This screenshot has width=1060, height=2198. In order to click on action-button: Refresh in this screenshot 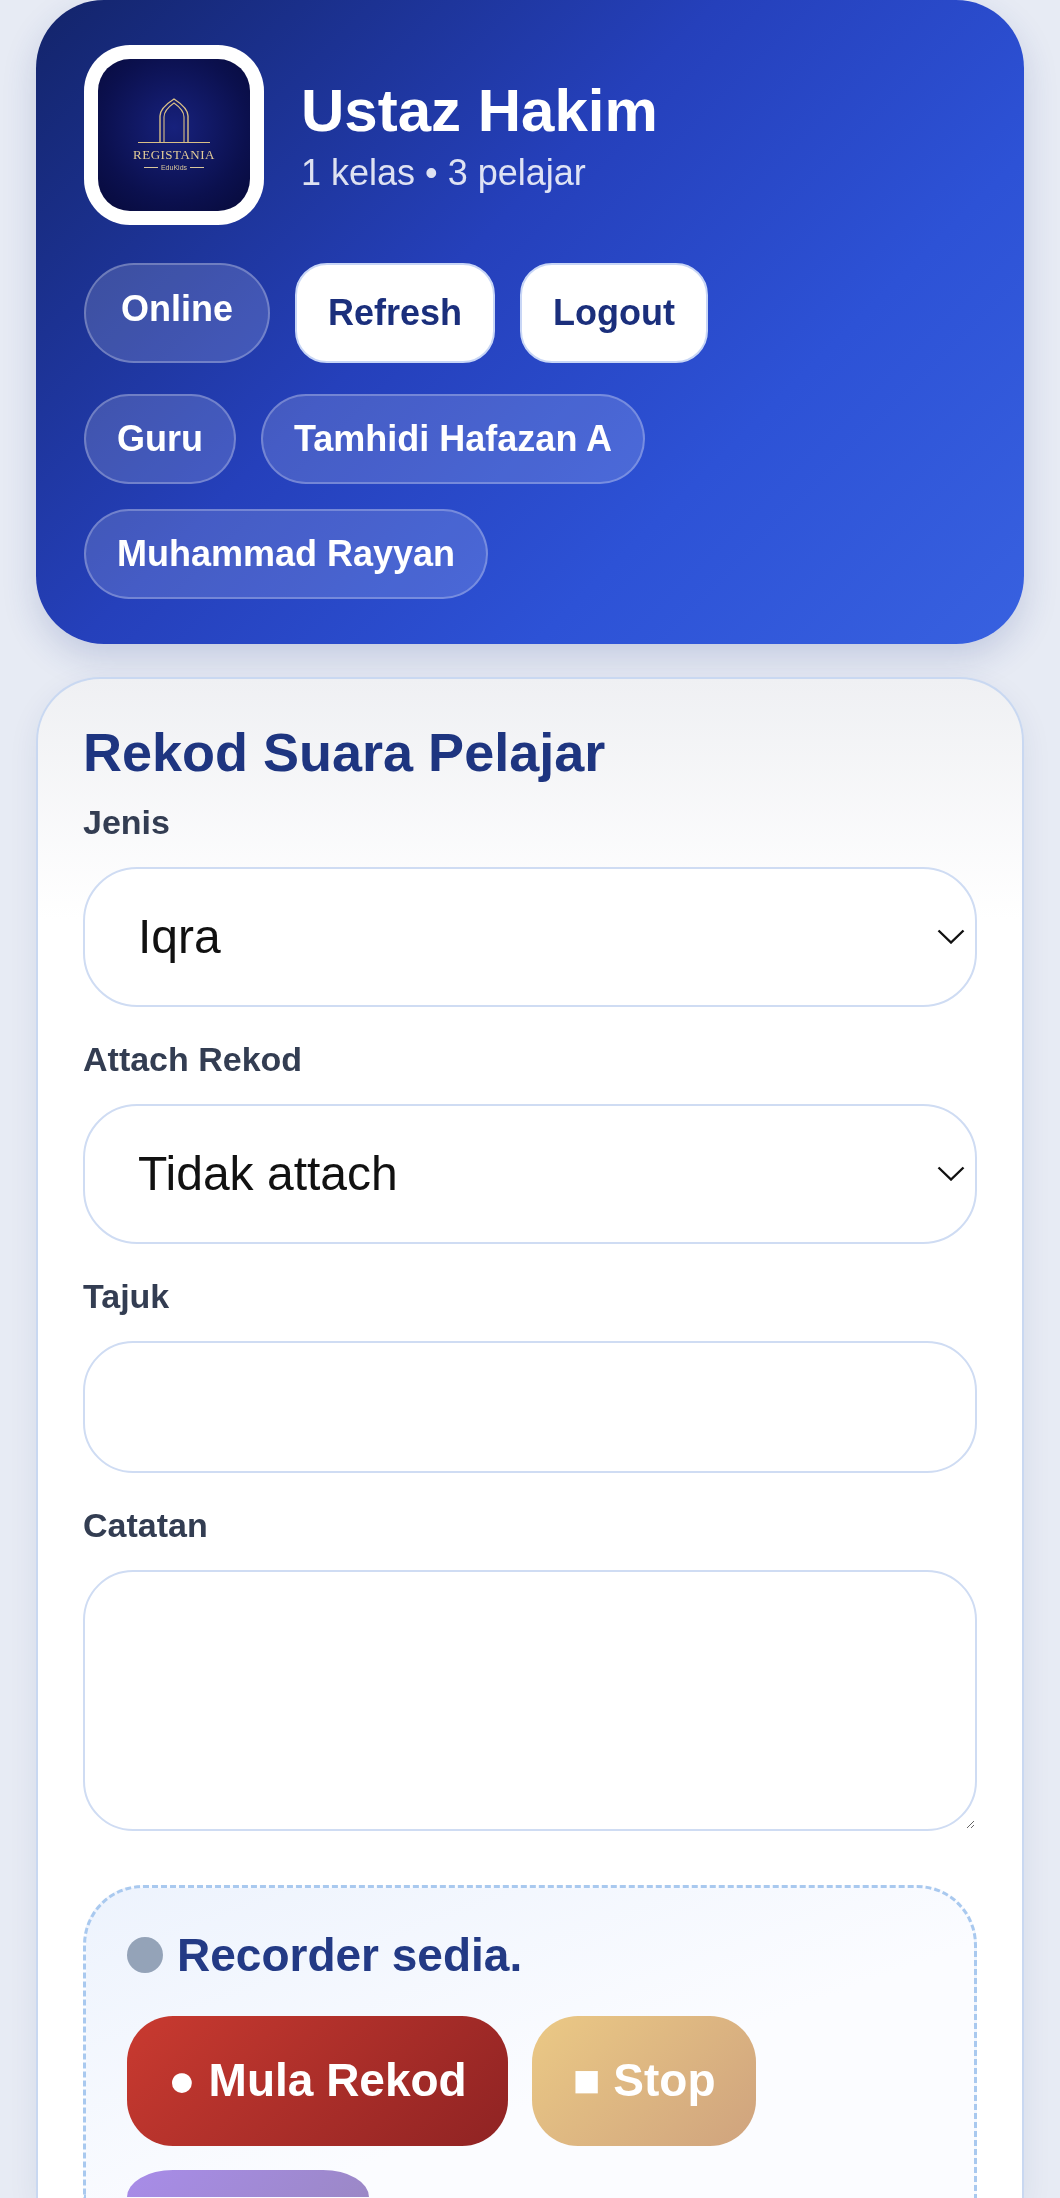, I will do `click(395, 313)`.